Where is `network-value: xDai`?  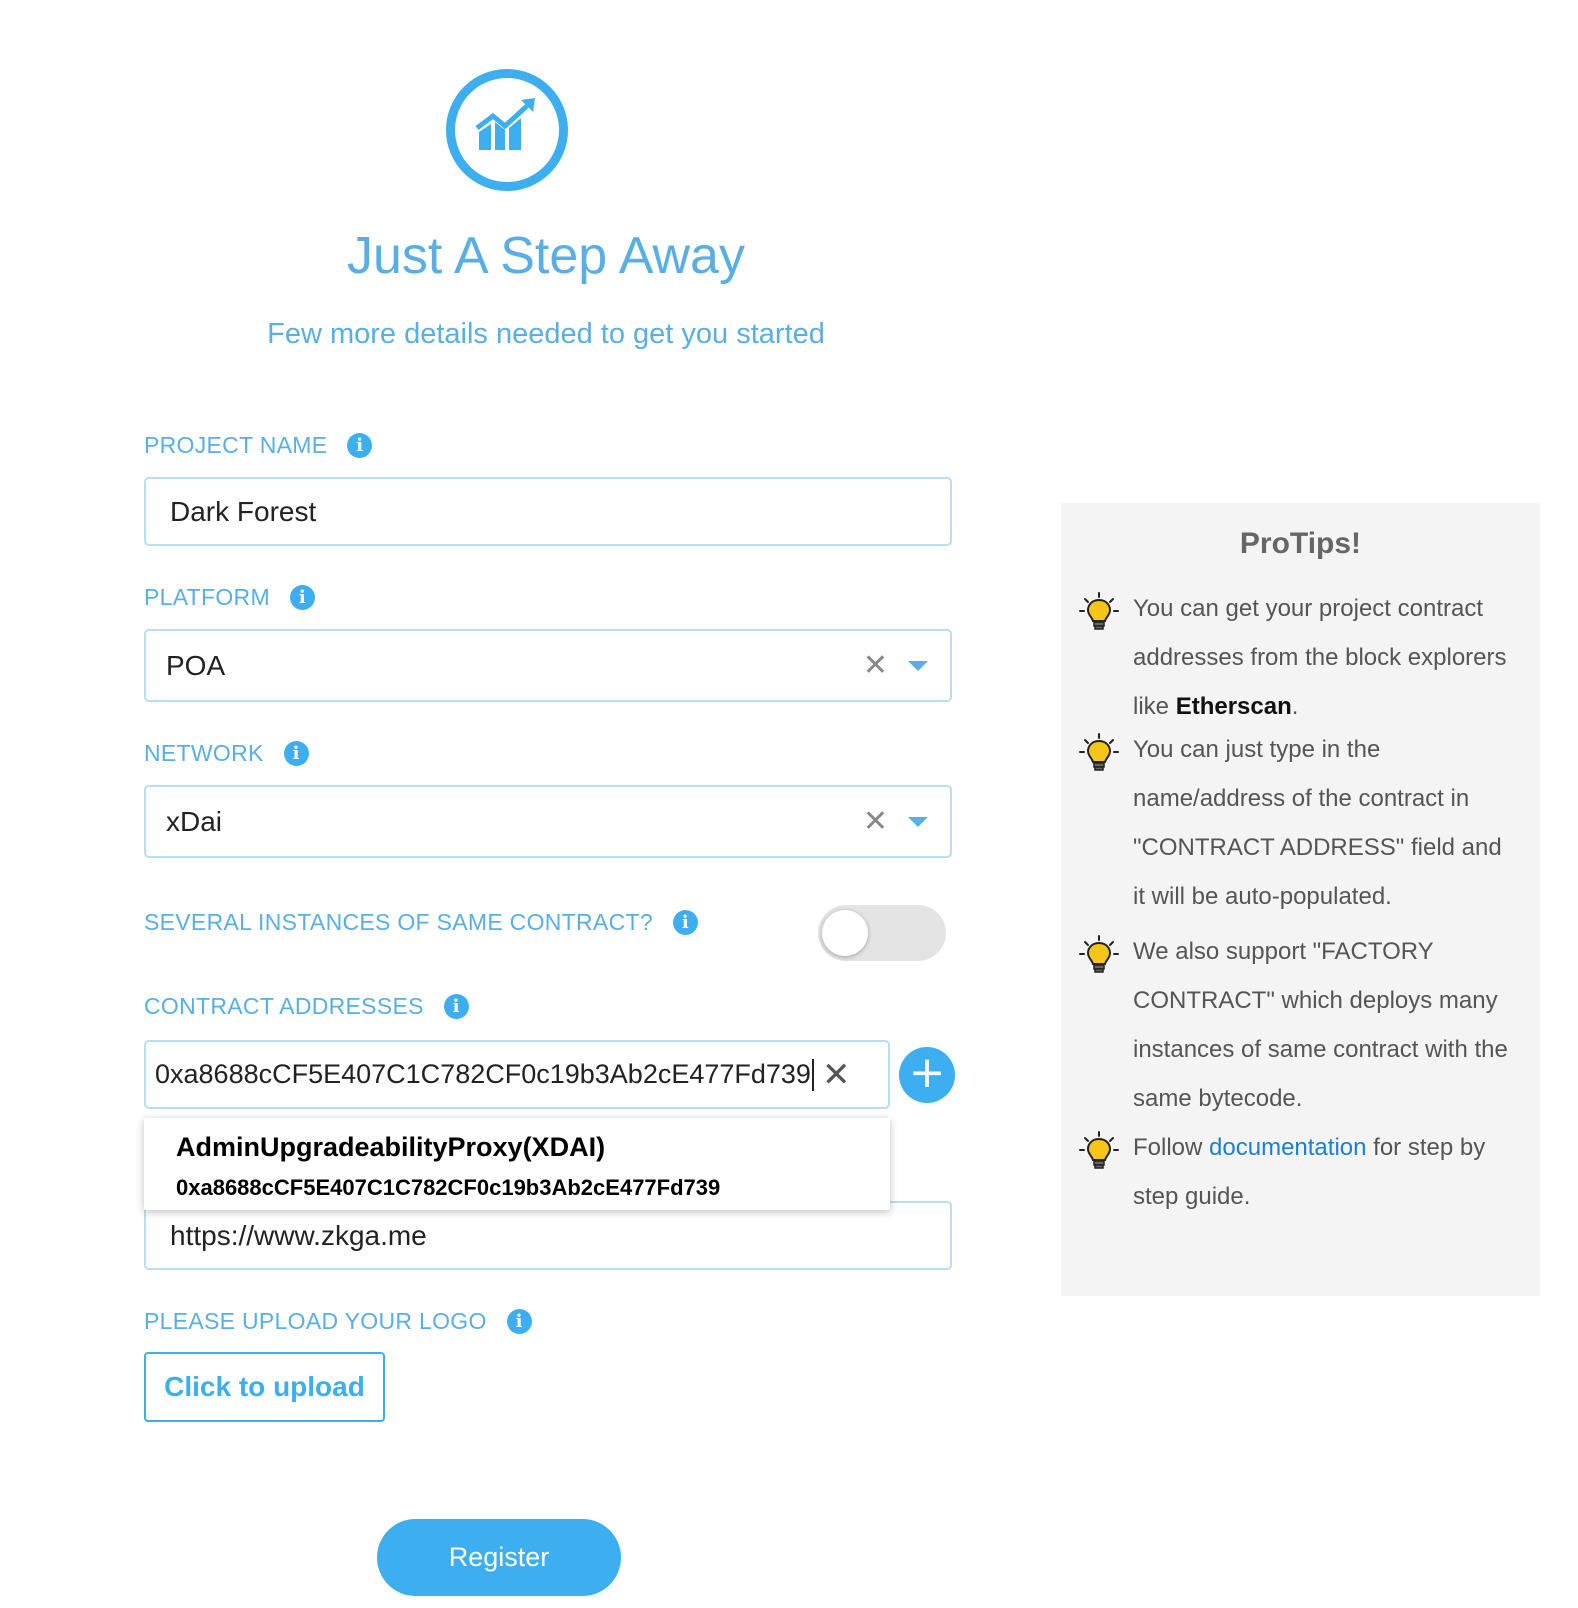 network-value: xDai is located at coordinates (194, 821).